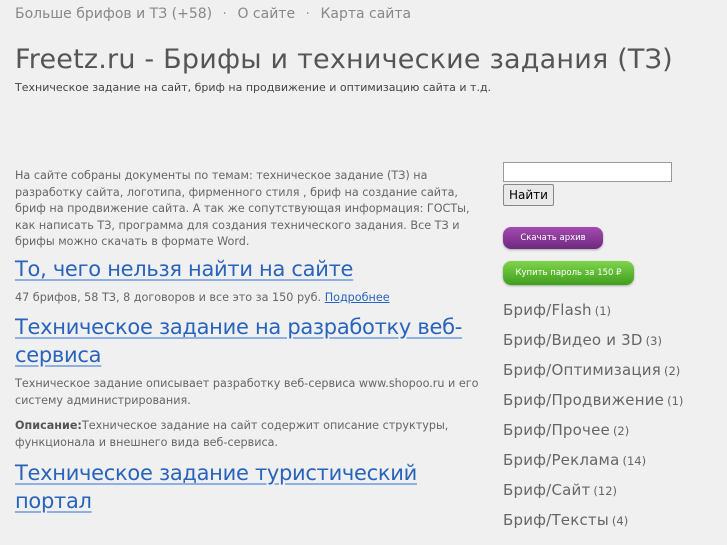  What do you see at coordinates (573, 340) in the screenshot?
I see `category-link: Бриф/Видео и 3D` at bounding box center [573, 340].